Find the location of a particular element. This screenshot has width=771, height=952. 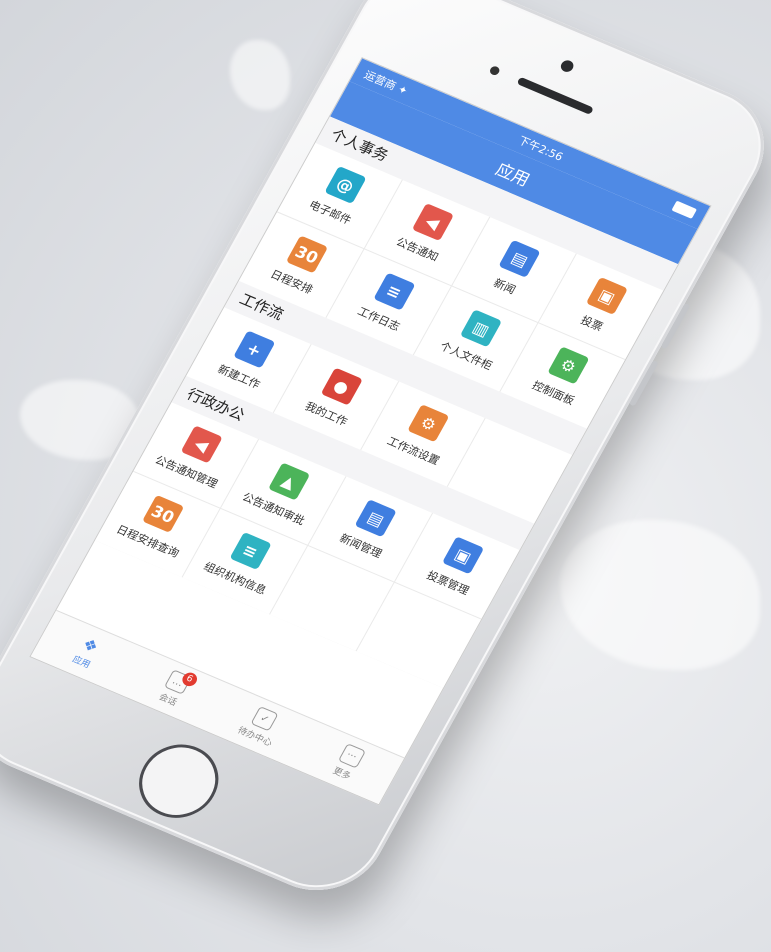

new-document-icon: + is located at coordinates (254, 349).